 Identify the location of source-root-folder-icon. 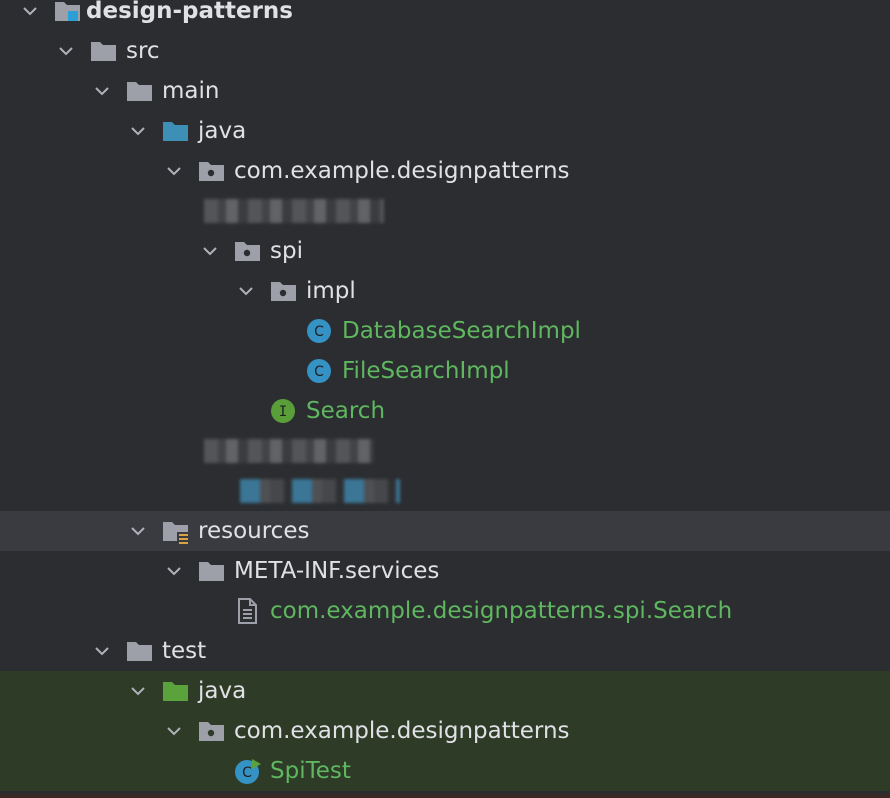
(175, 131).